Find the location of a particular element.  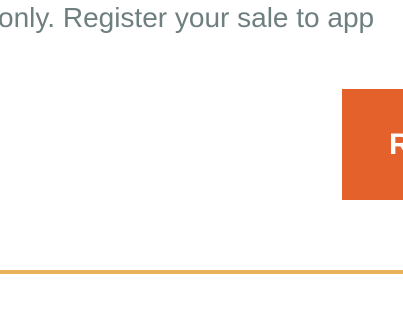

divider is located at coordinates (201, 272).